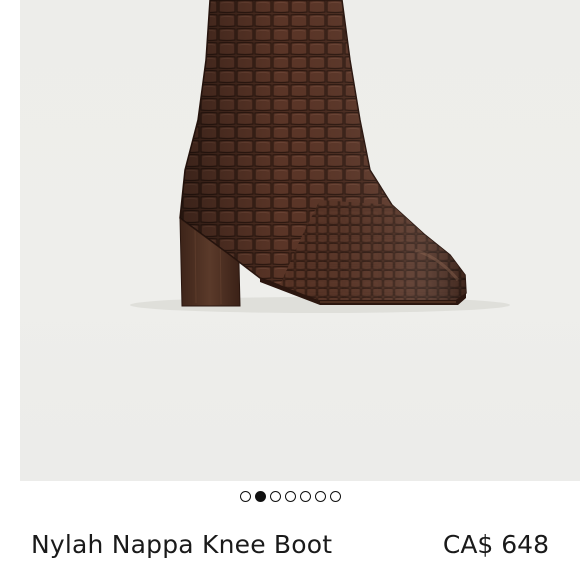 This screenshot has height=580, width=580. What do you see at coordinates (495, 544) in the screenshot?
I see `product-price: CA$ 648` at bounding box center [495, 544].